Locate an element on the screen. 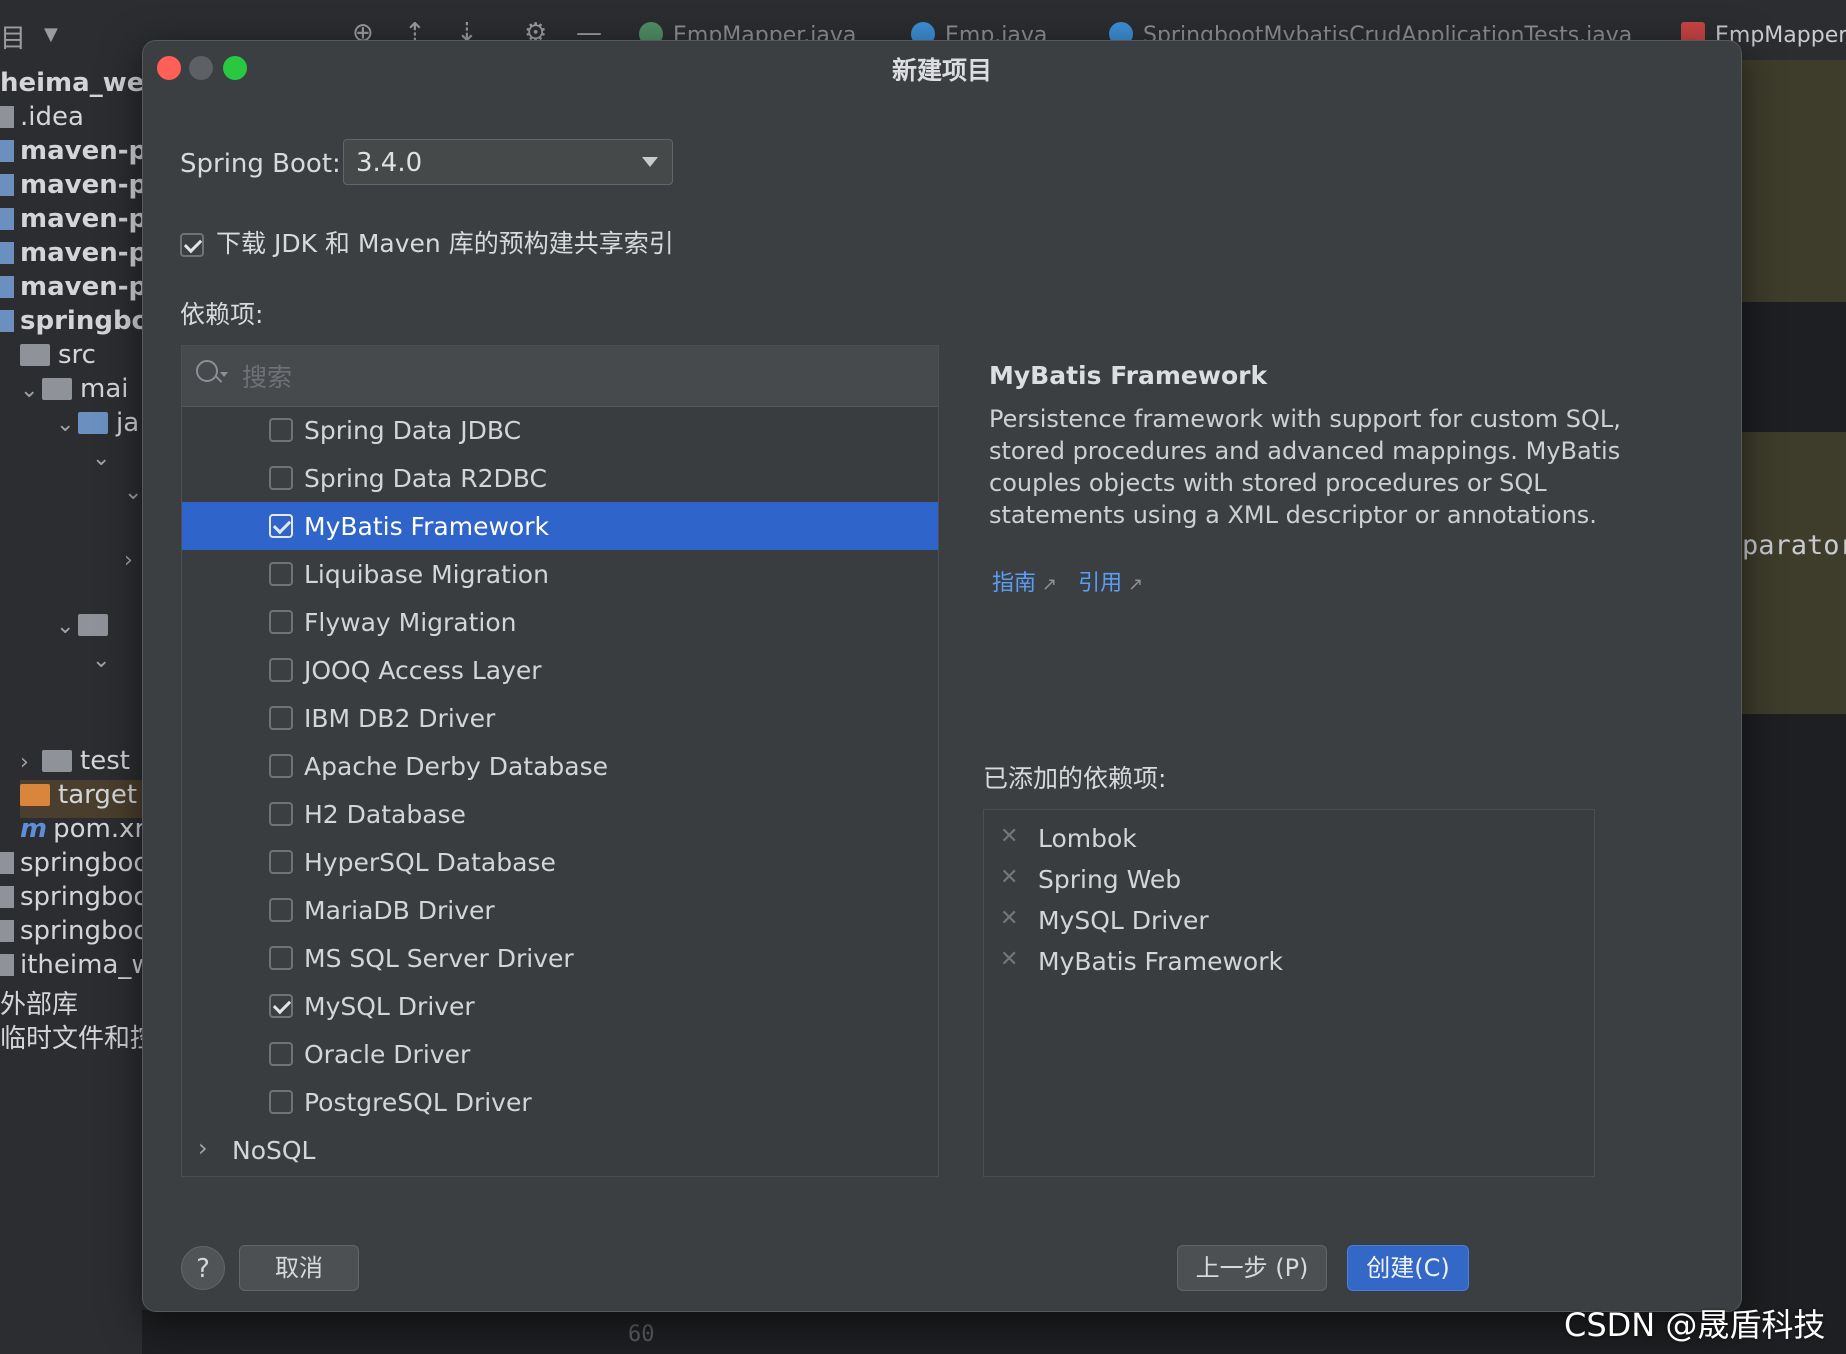 The width and height of the screenshot is (1846, 1354). search-input is located at coordinates (582, 377).